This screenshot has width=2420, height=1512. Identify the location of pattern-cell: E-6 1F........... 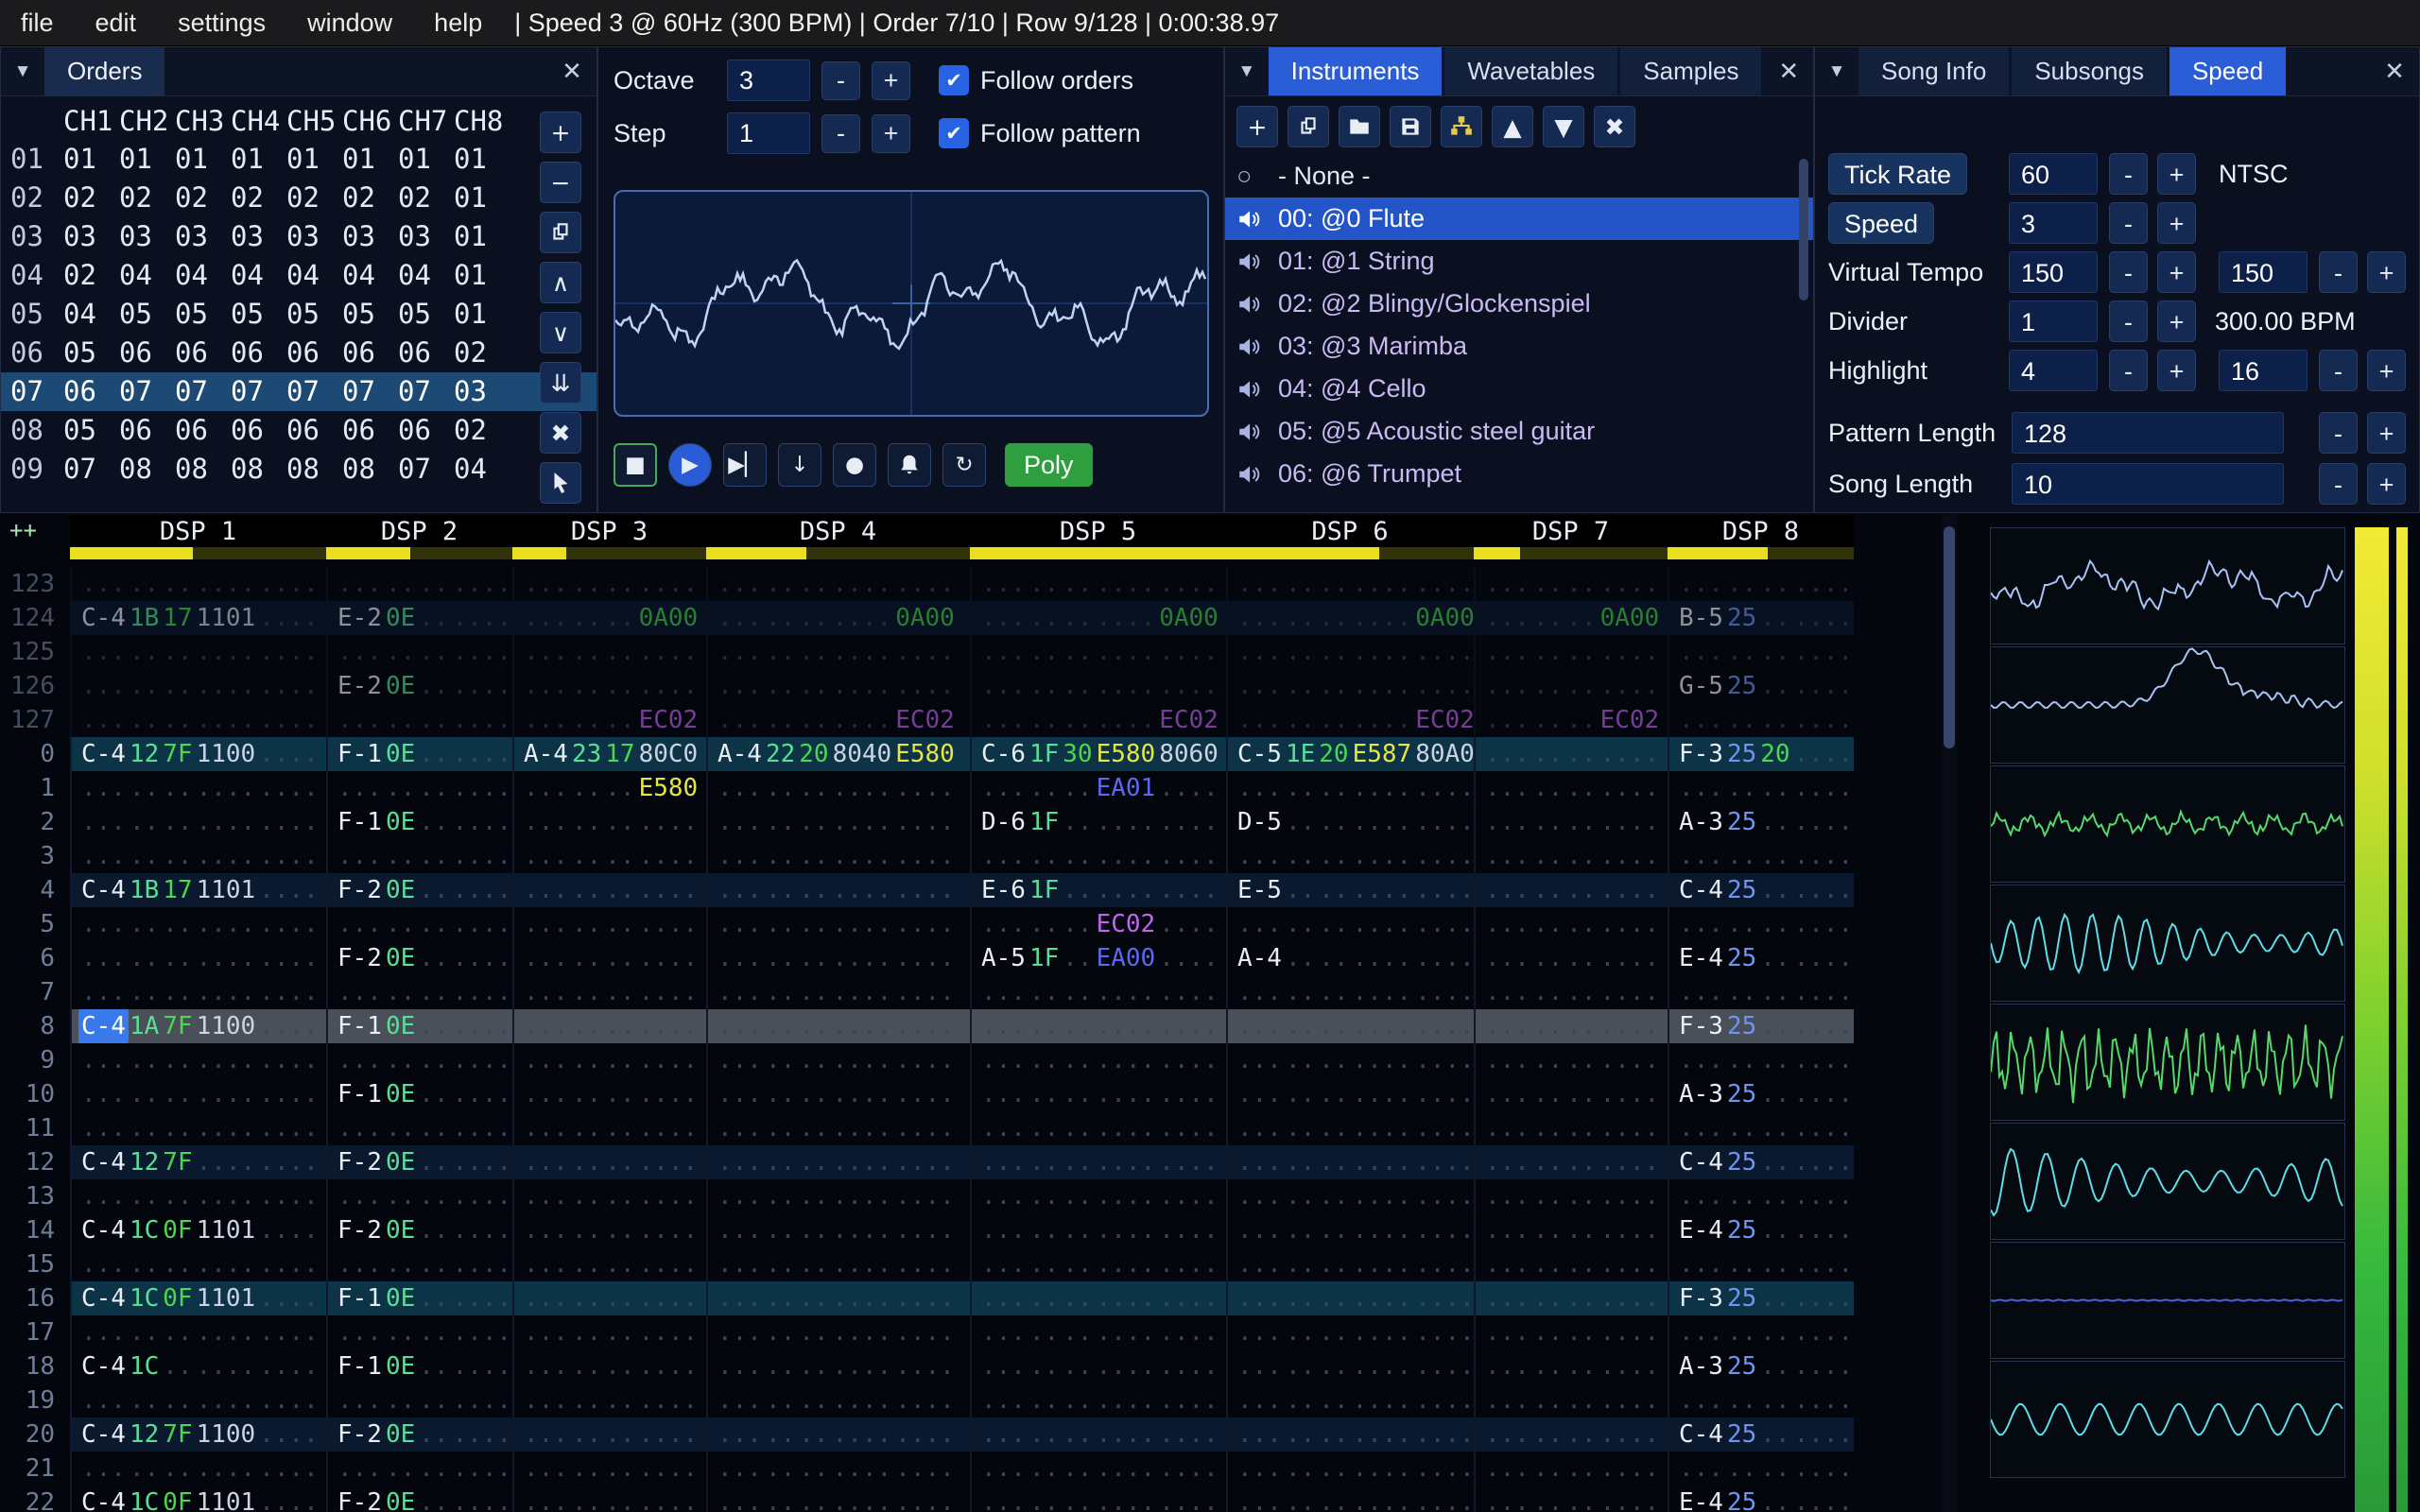
(1098, 890).